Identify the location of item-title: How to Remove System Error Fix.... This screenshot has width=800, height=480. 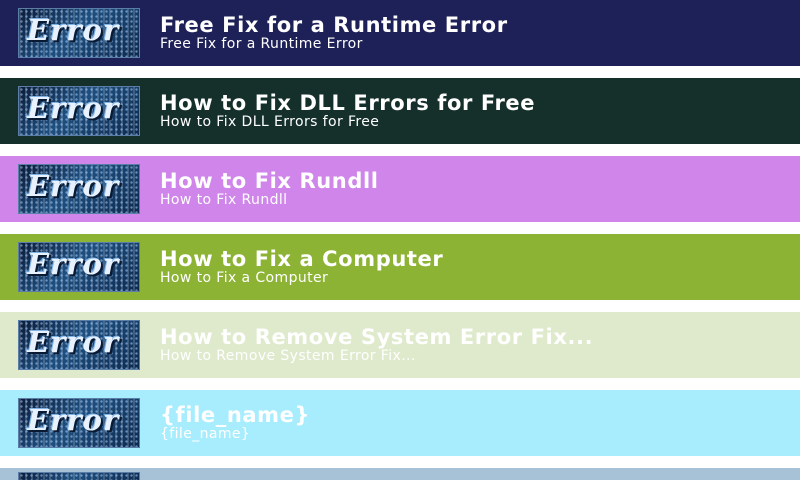
(377, 337).